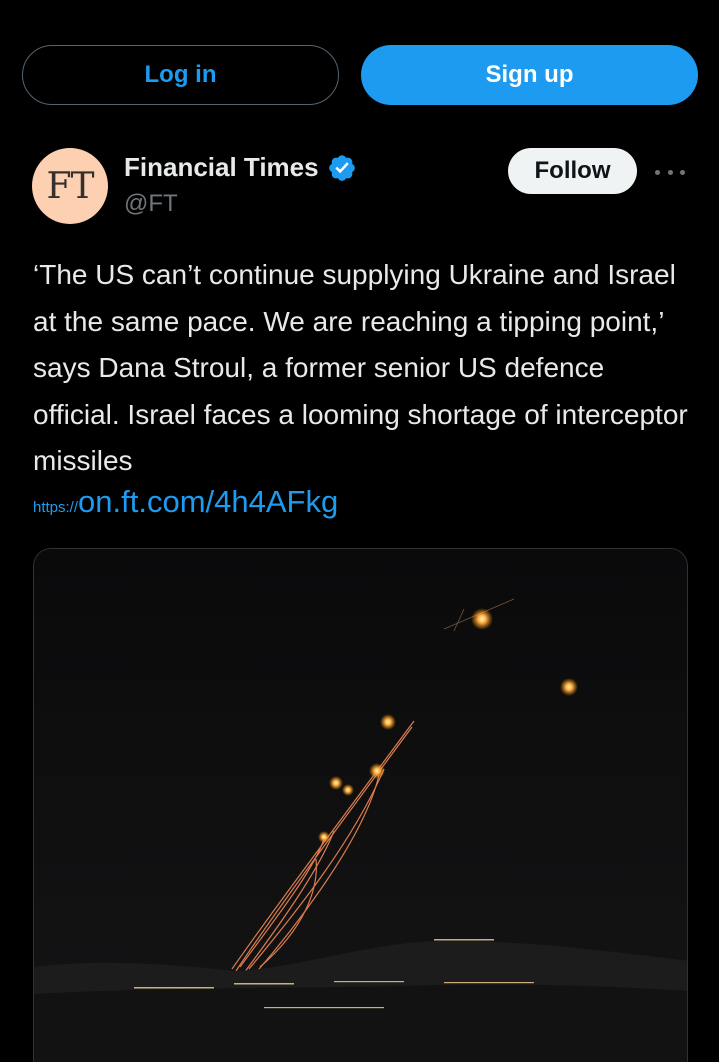  What do you see at coordinates (529, 75) in the screenshot?
I see `signup-button: Sign up` at bounding box center [529, 75].